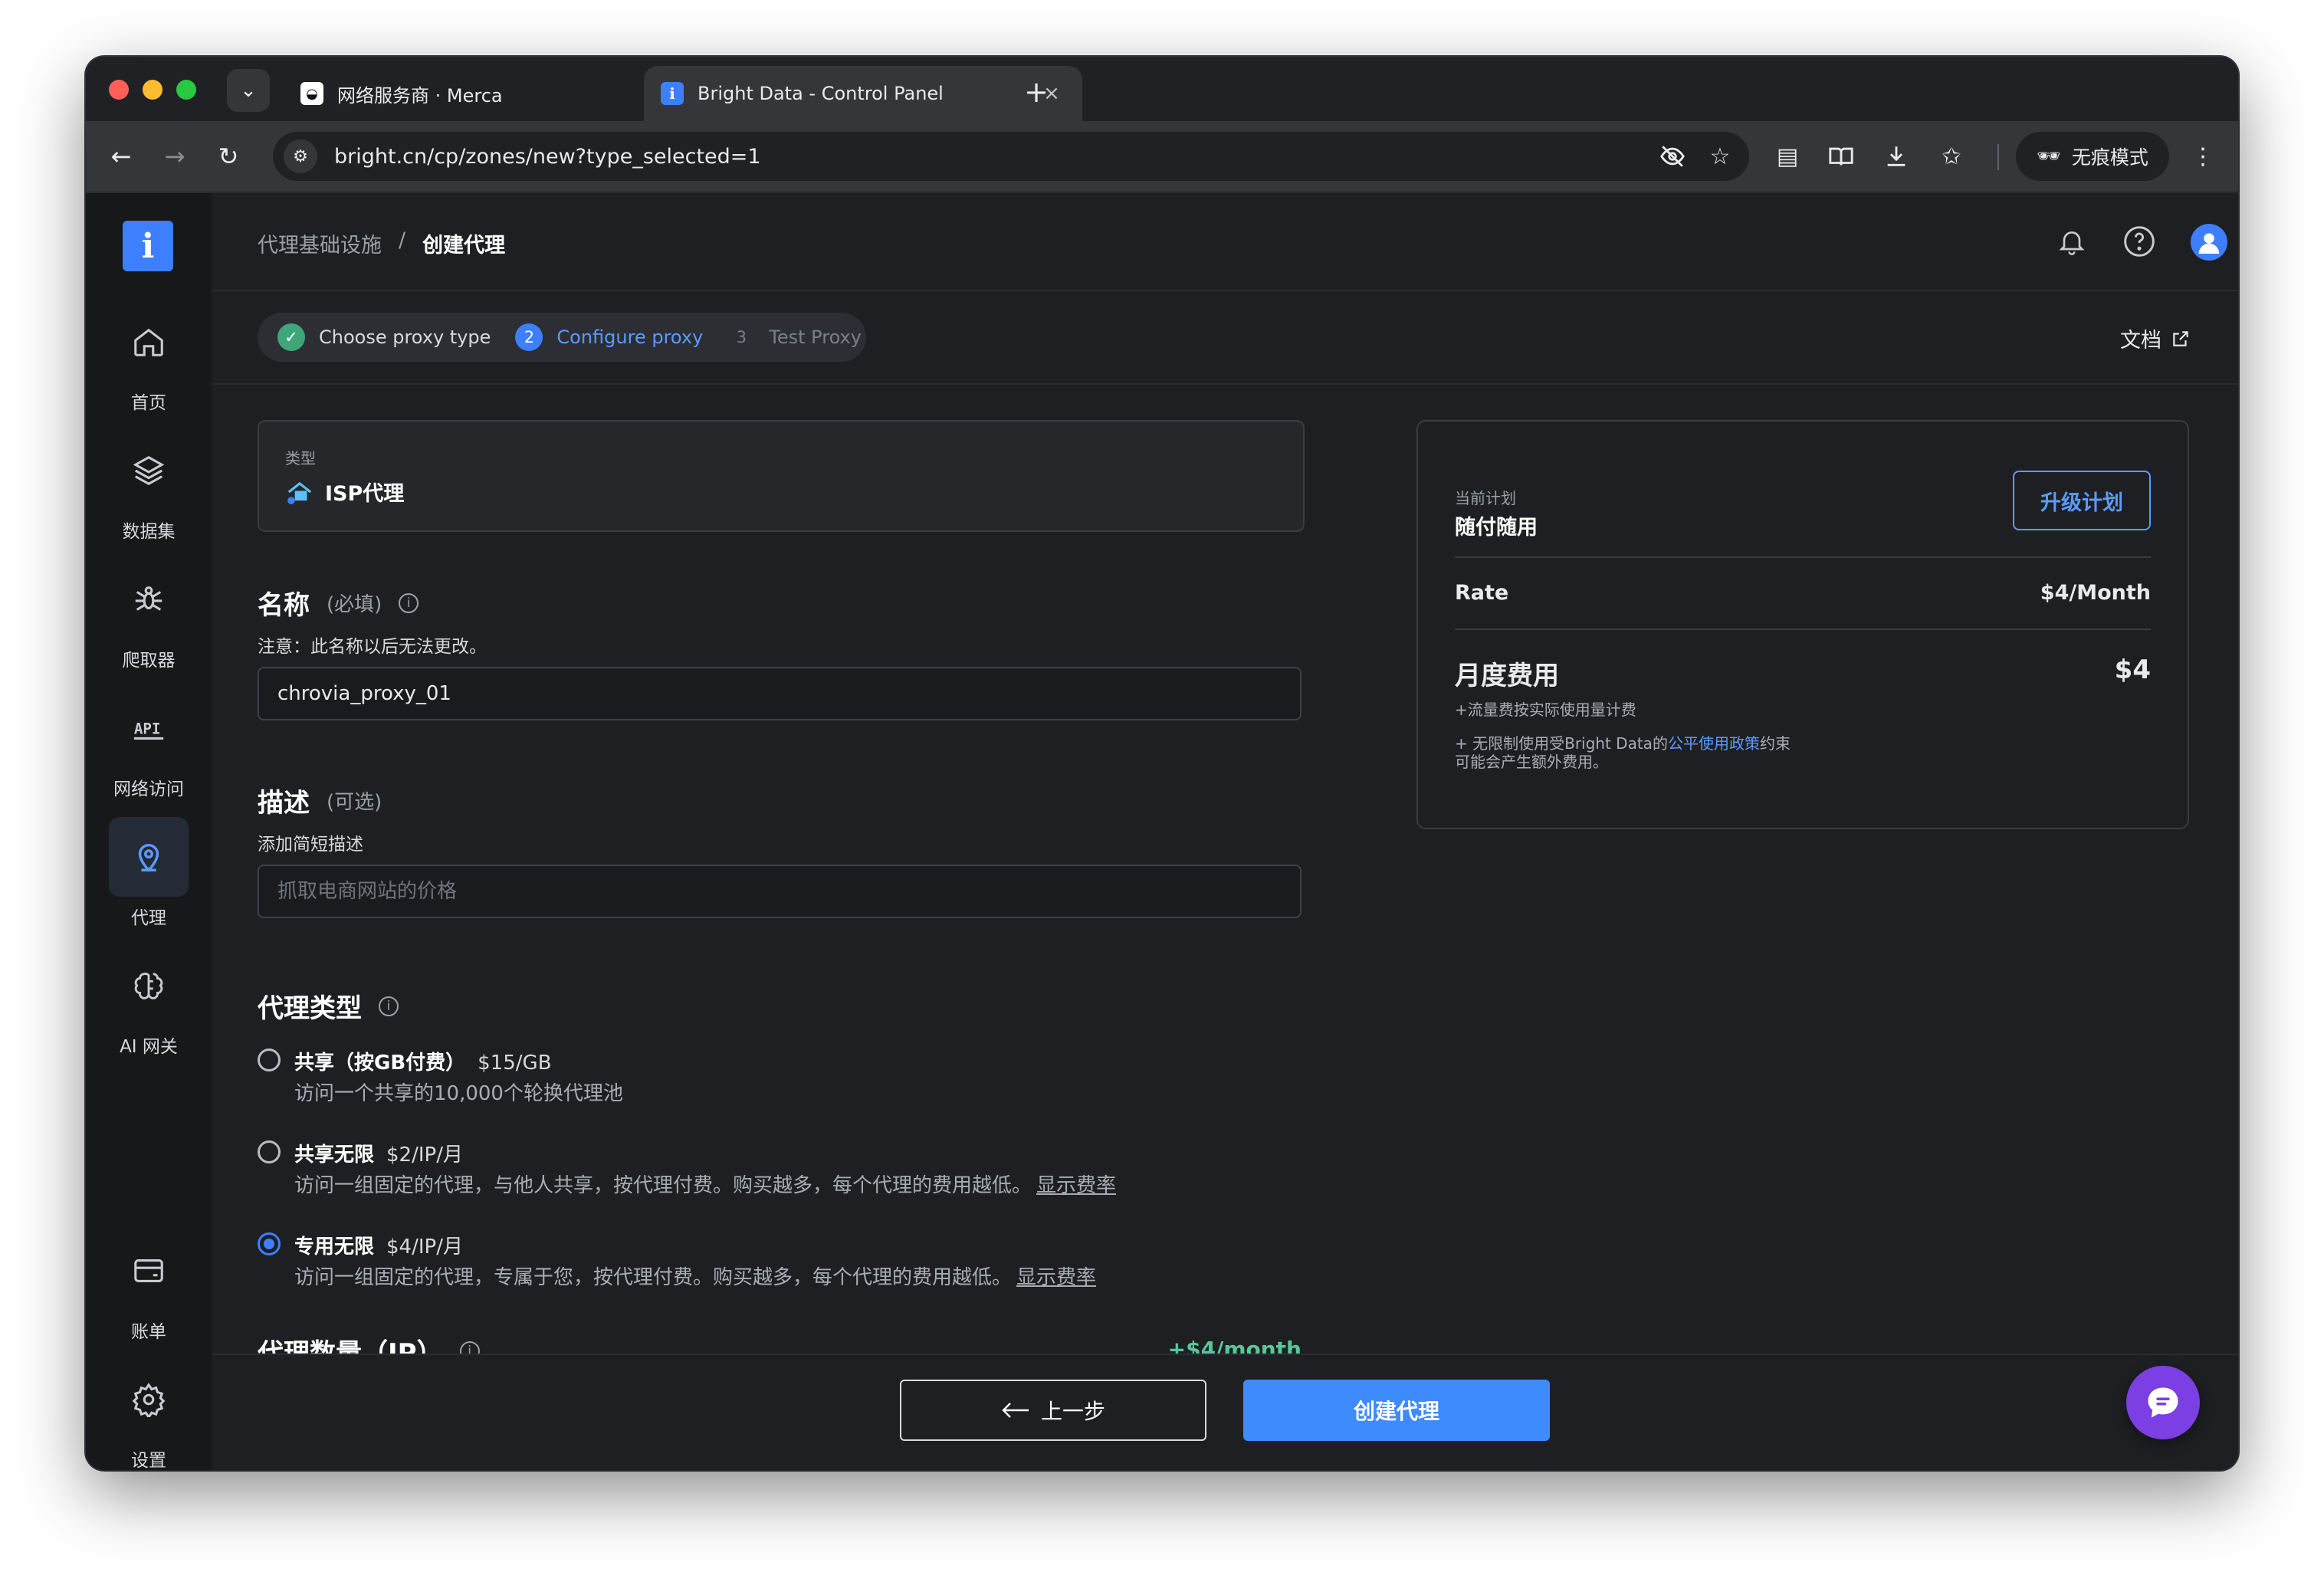 This screenshot has width=2324, height=1585. I want to click on download-icon, so click(1896, 156).